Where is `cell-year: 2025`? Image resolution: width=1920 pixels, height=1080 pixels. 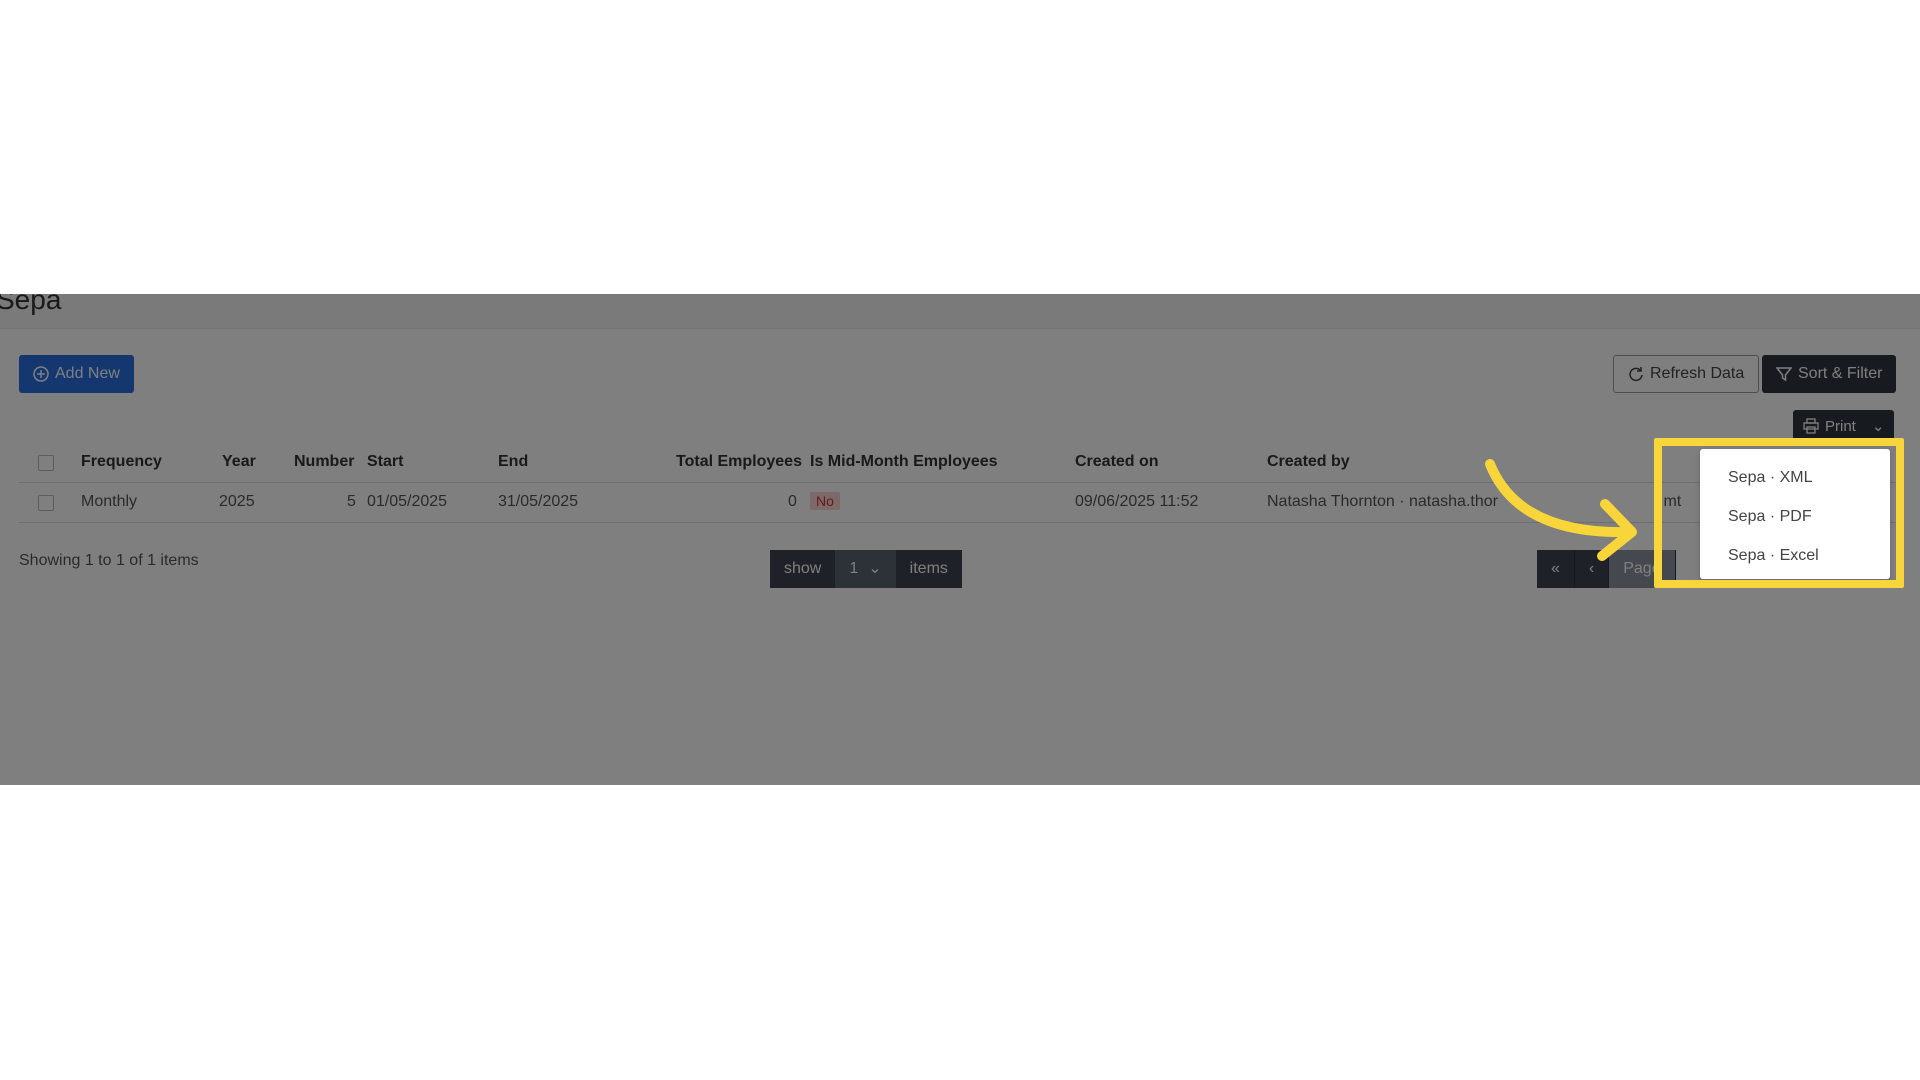 cell-year: 2025 is located at coordinates (237, 501).